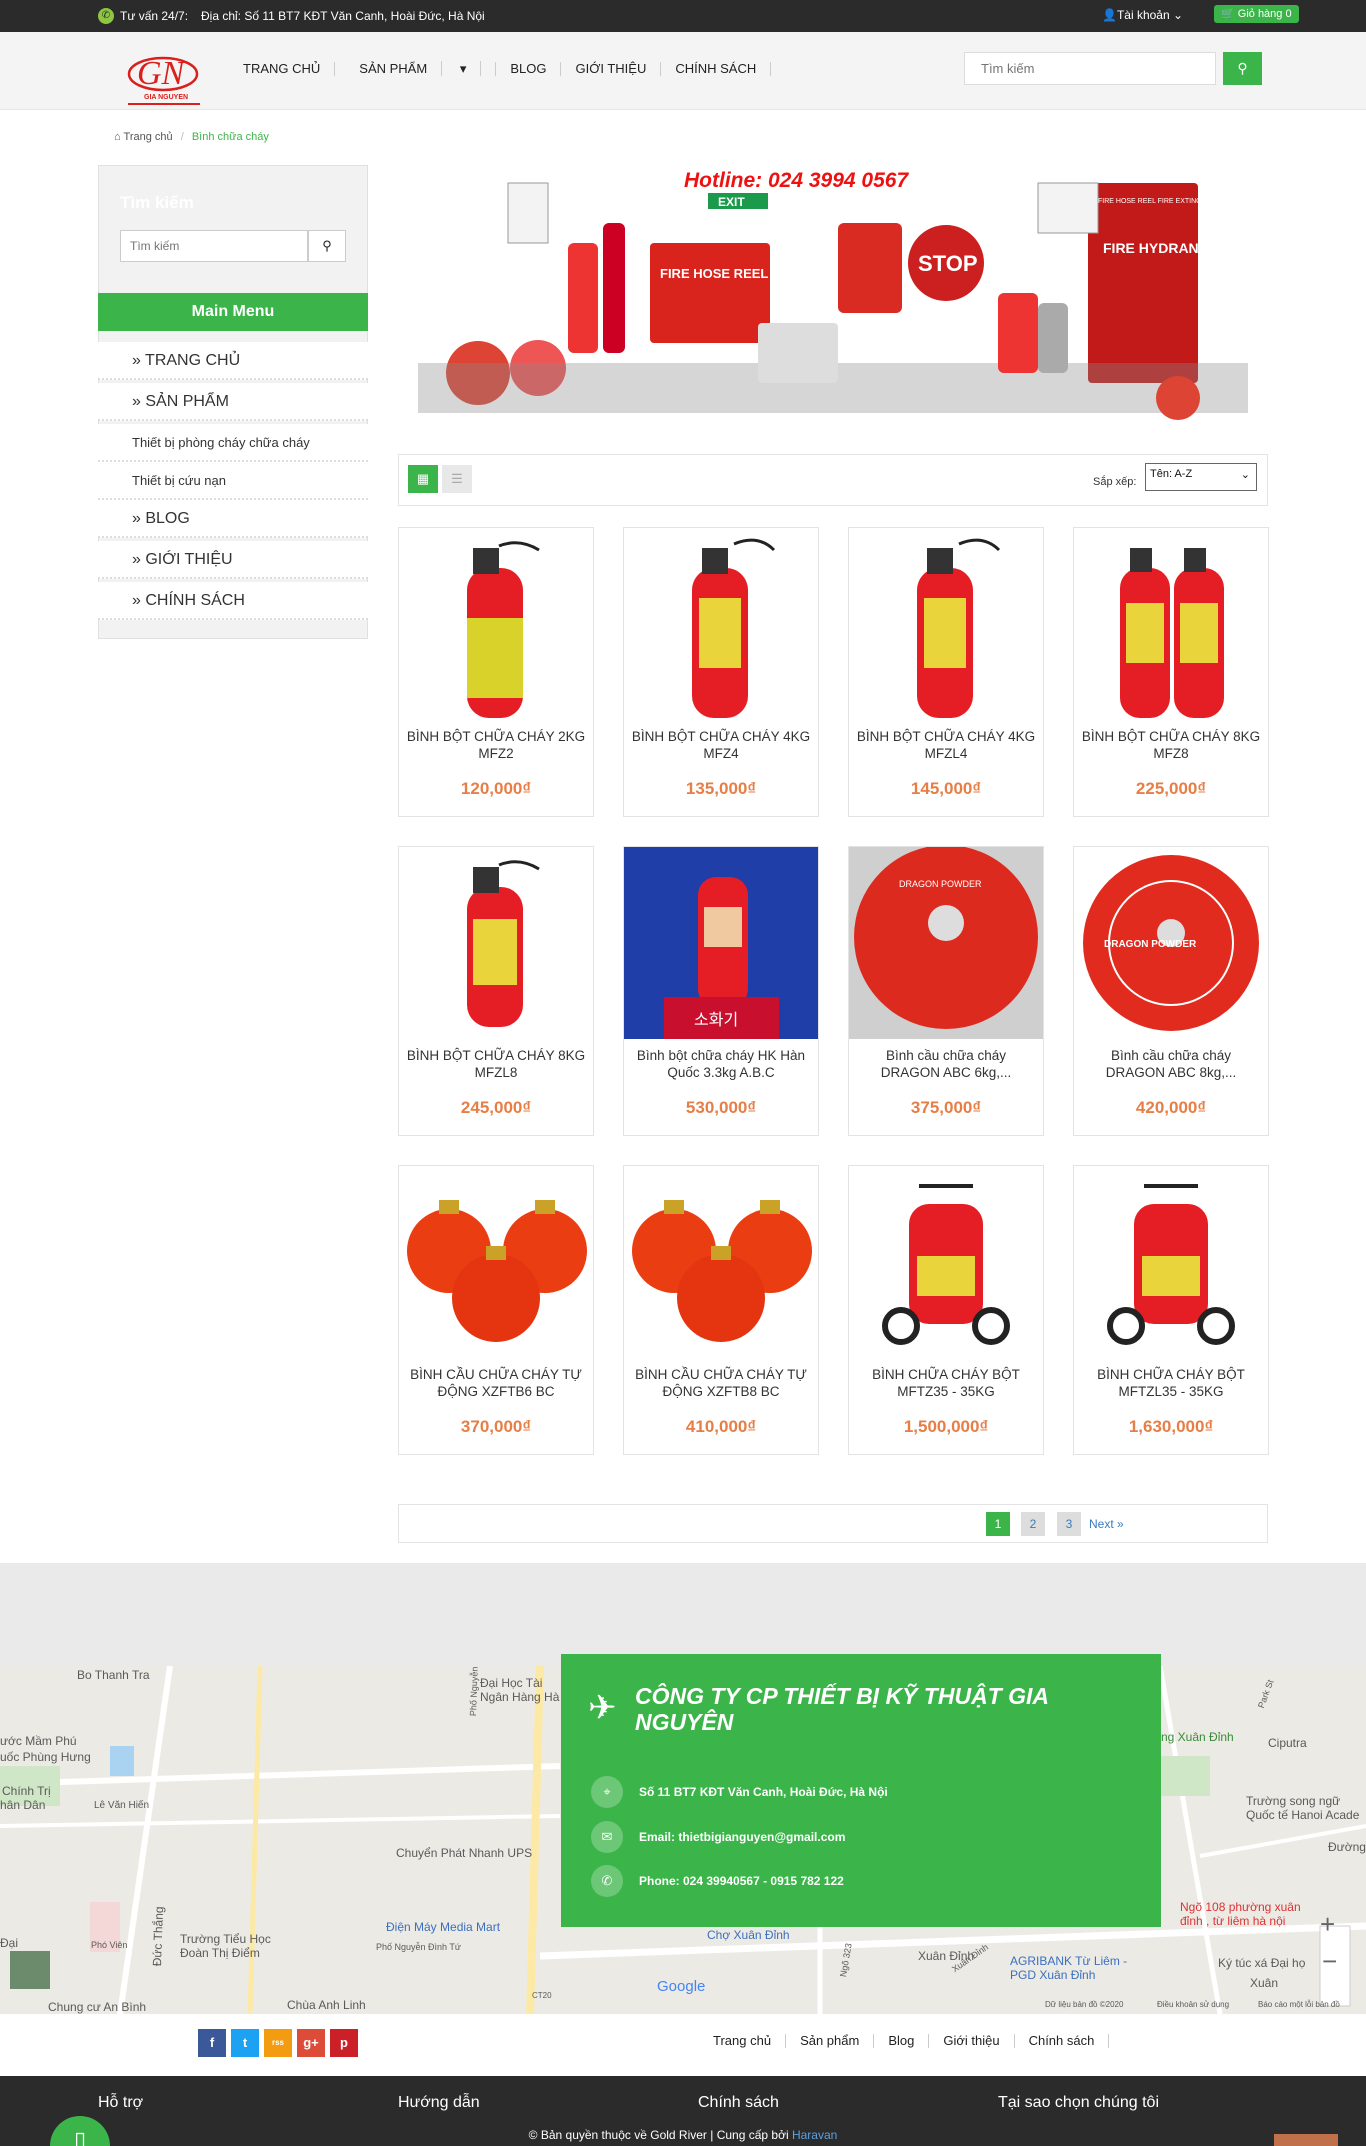 The height and width of the screenshot is (2146, 1366). I want to click on footer-heading-guide: Hướng dẫn, so click(439, 2102).